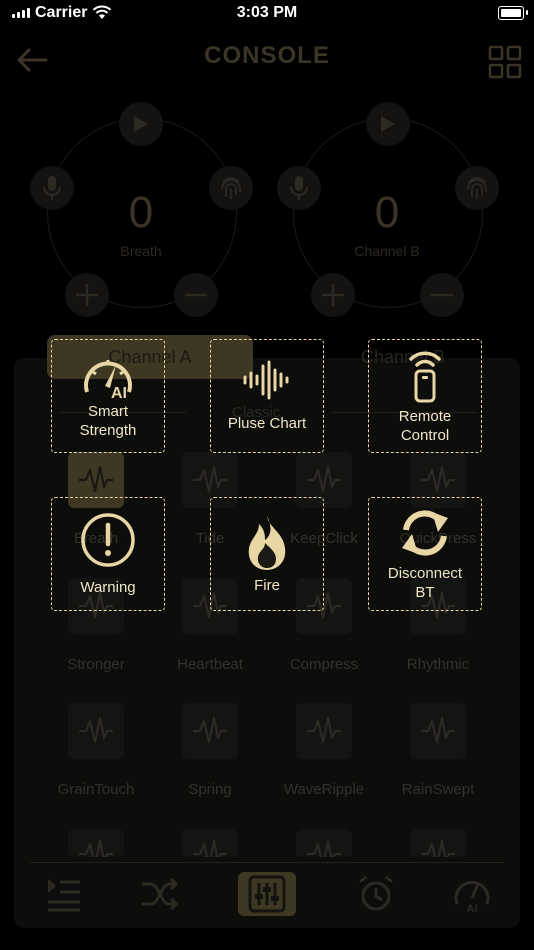 This screenshot has height=950, width=534. I want to click on menu-remote-control-button: Remote Control, so click(425, 396).